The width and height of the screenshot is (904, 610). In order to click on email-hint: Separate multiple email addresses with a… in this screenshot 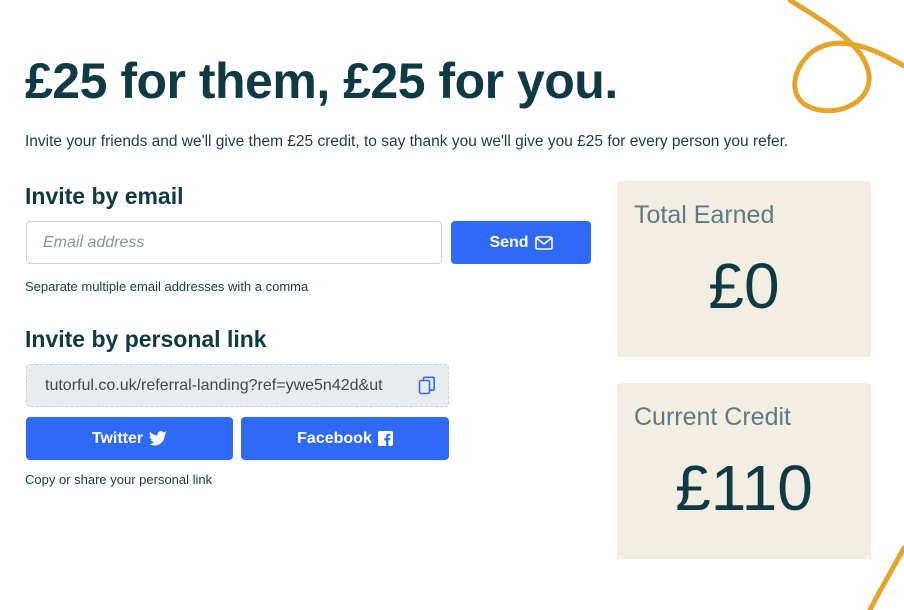, I will do `click(167, 286)`.